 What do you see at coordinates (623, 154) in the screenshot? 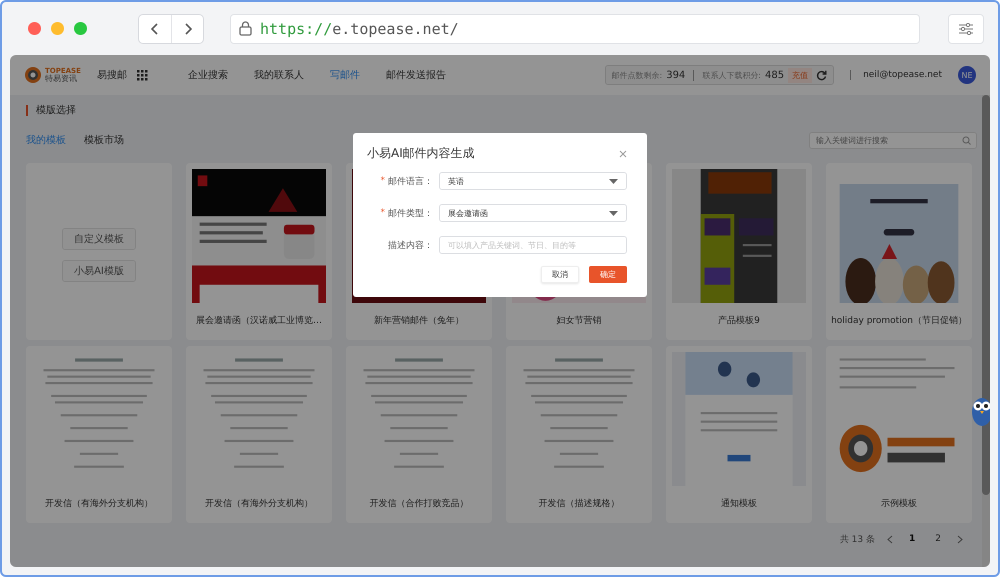
I see `close-button` at bounding box center [623, 154].